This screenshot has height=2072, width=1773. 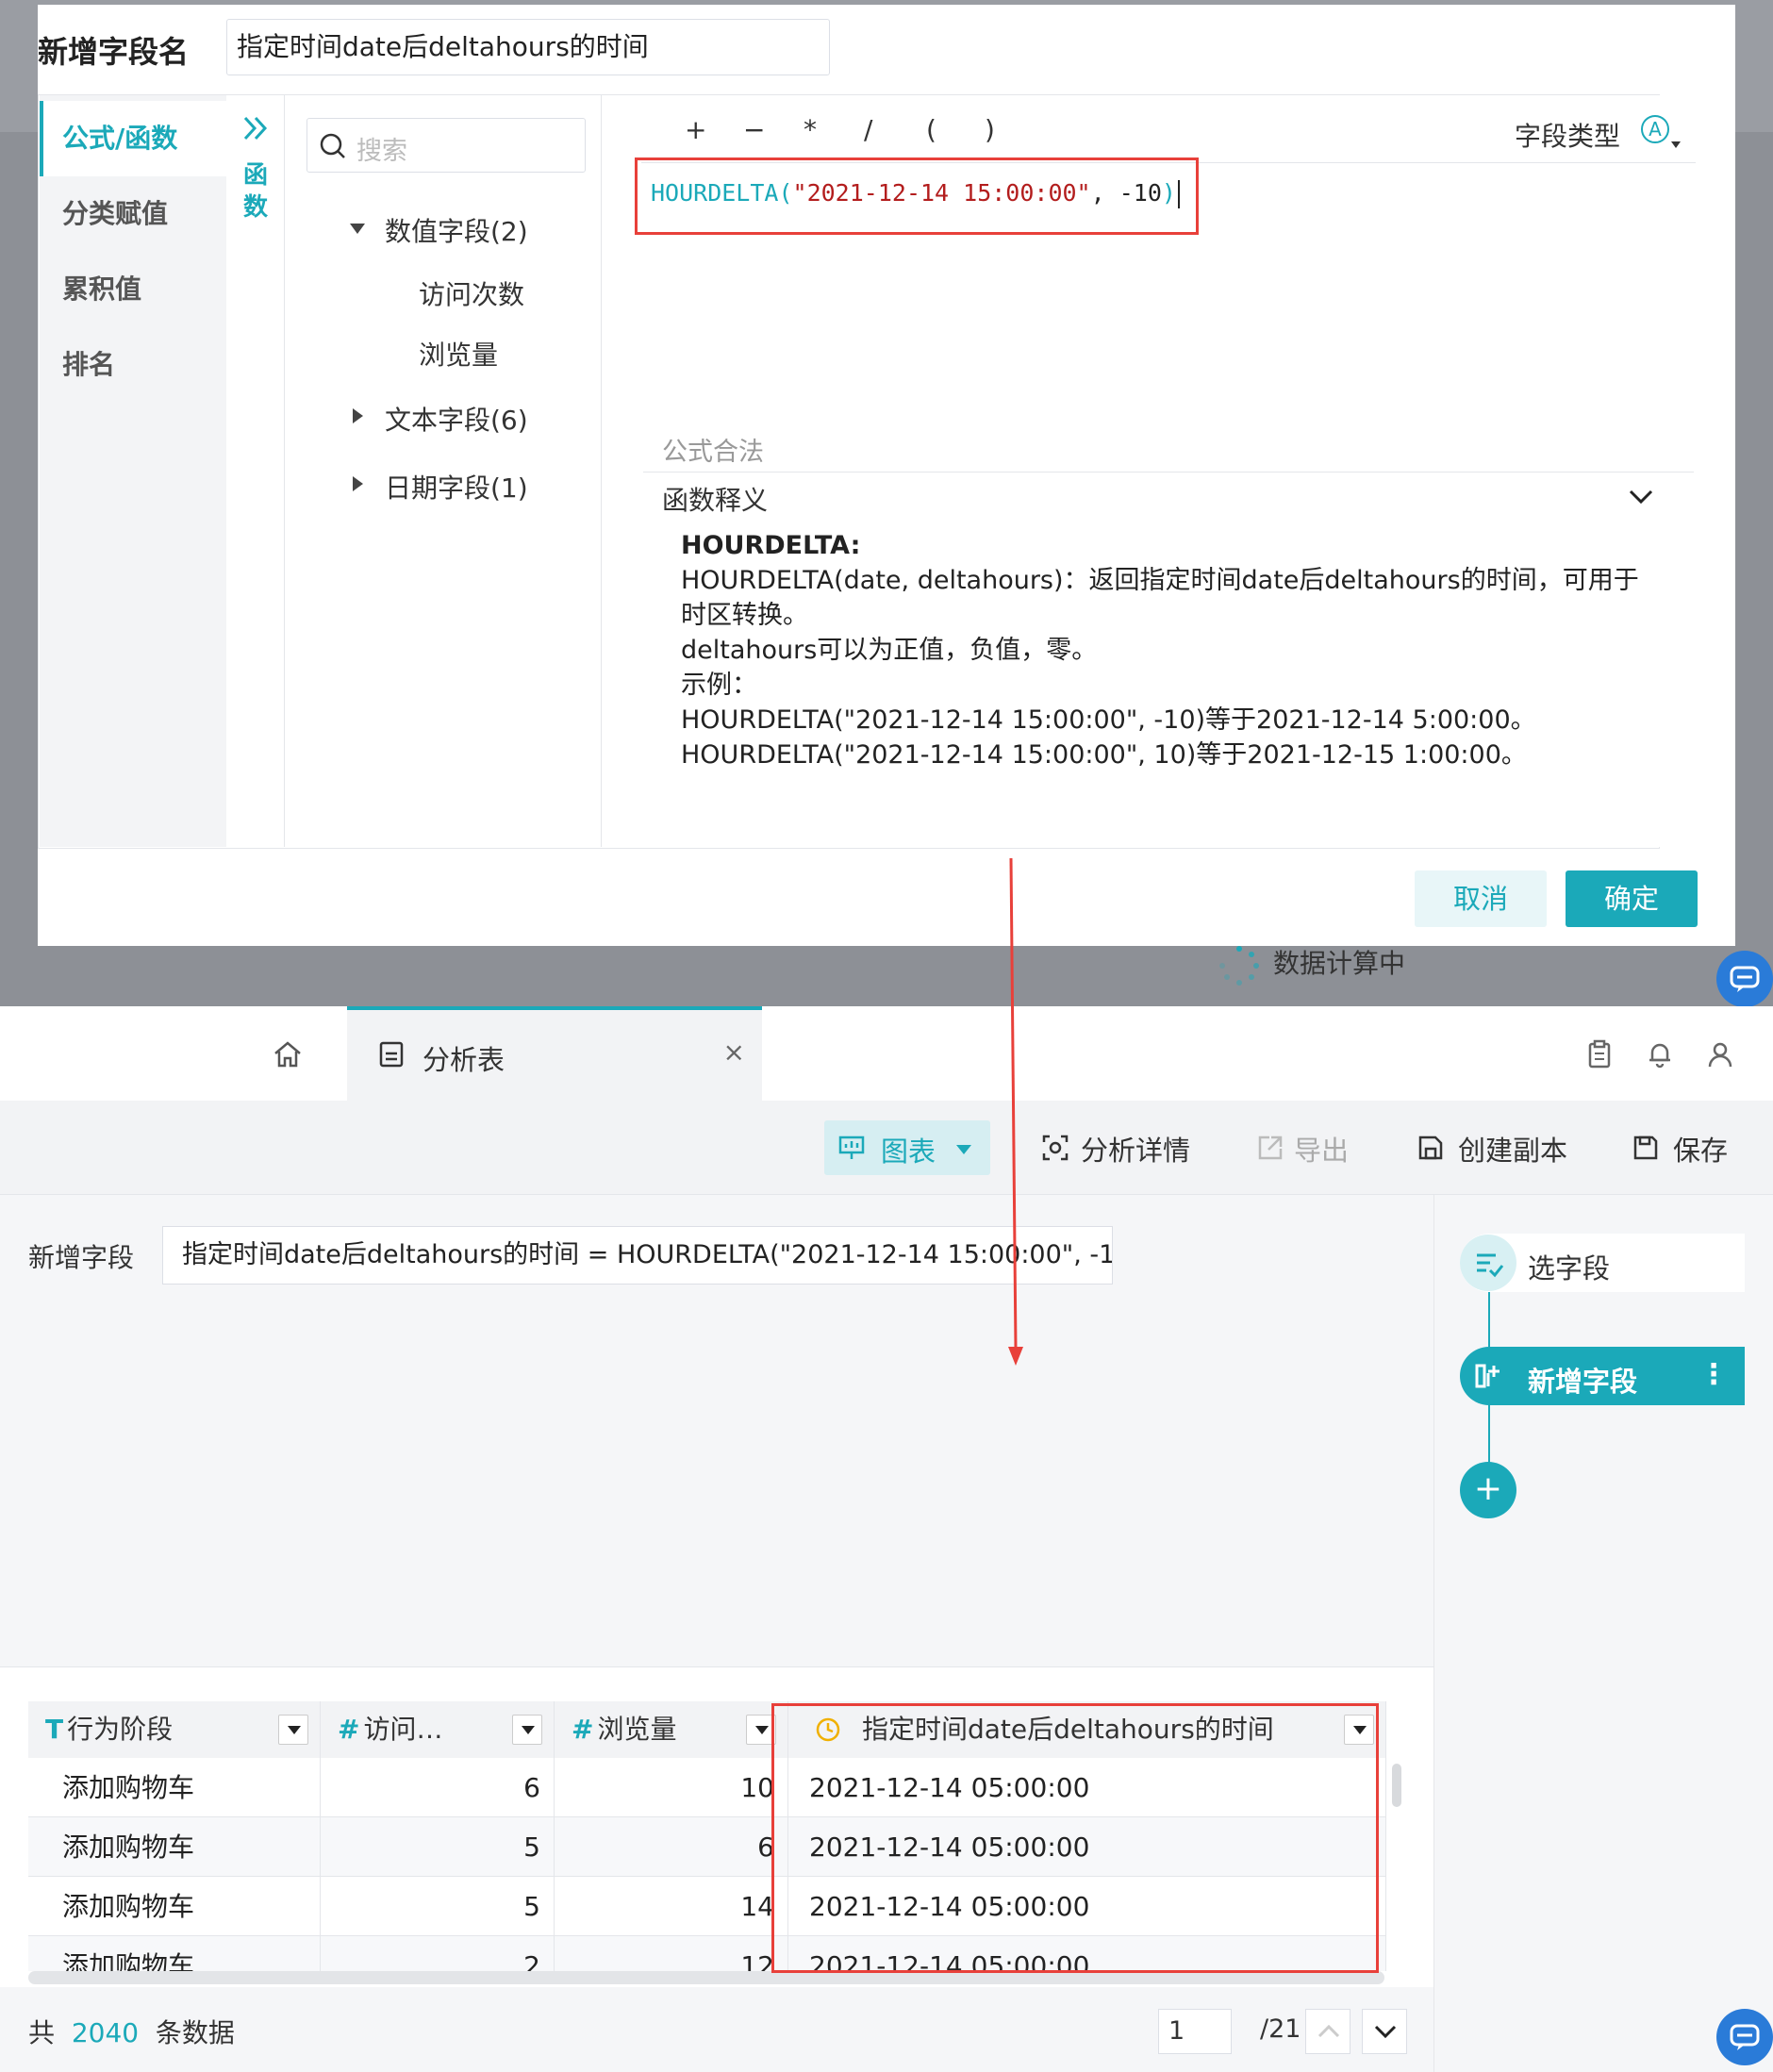 I want to click on save-icon, so click(x=1645, y=1147).